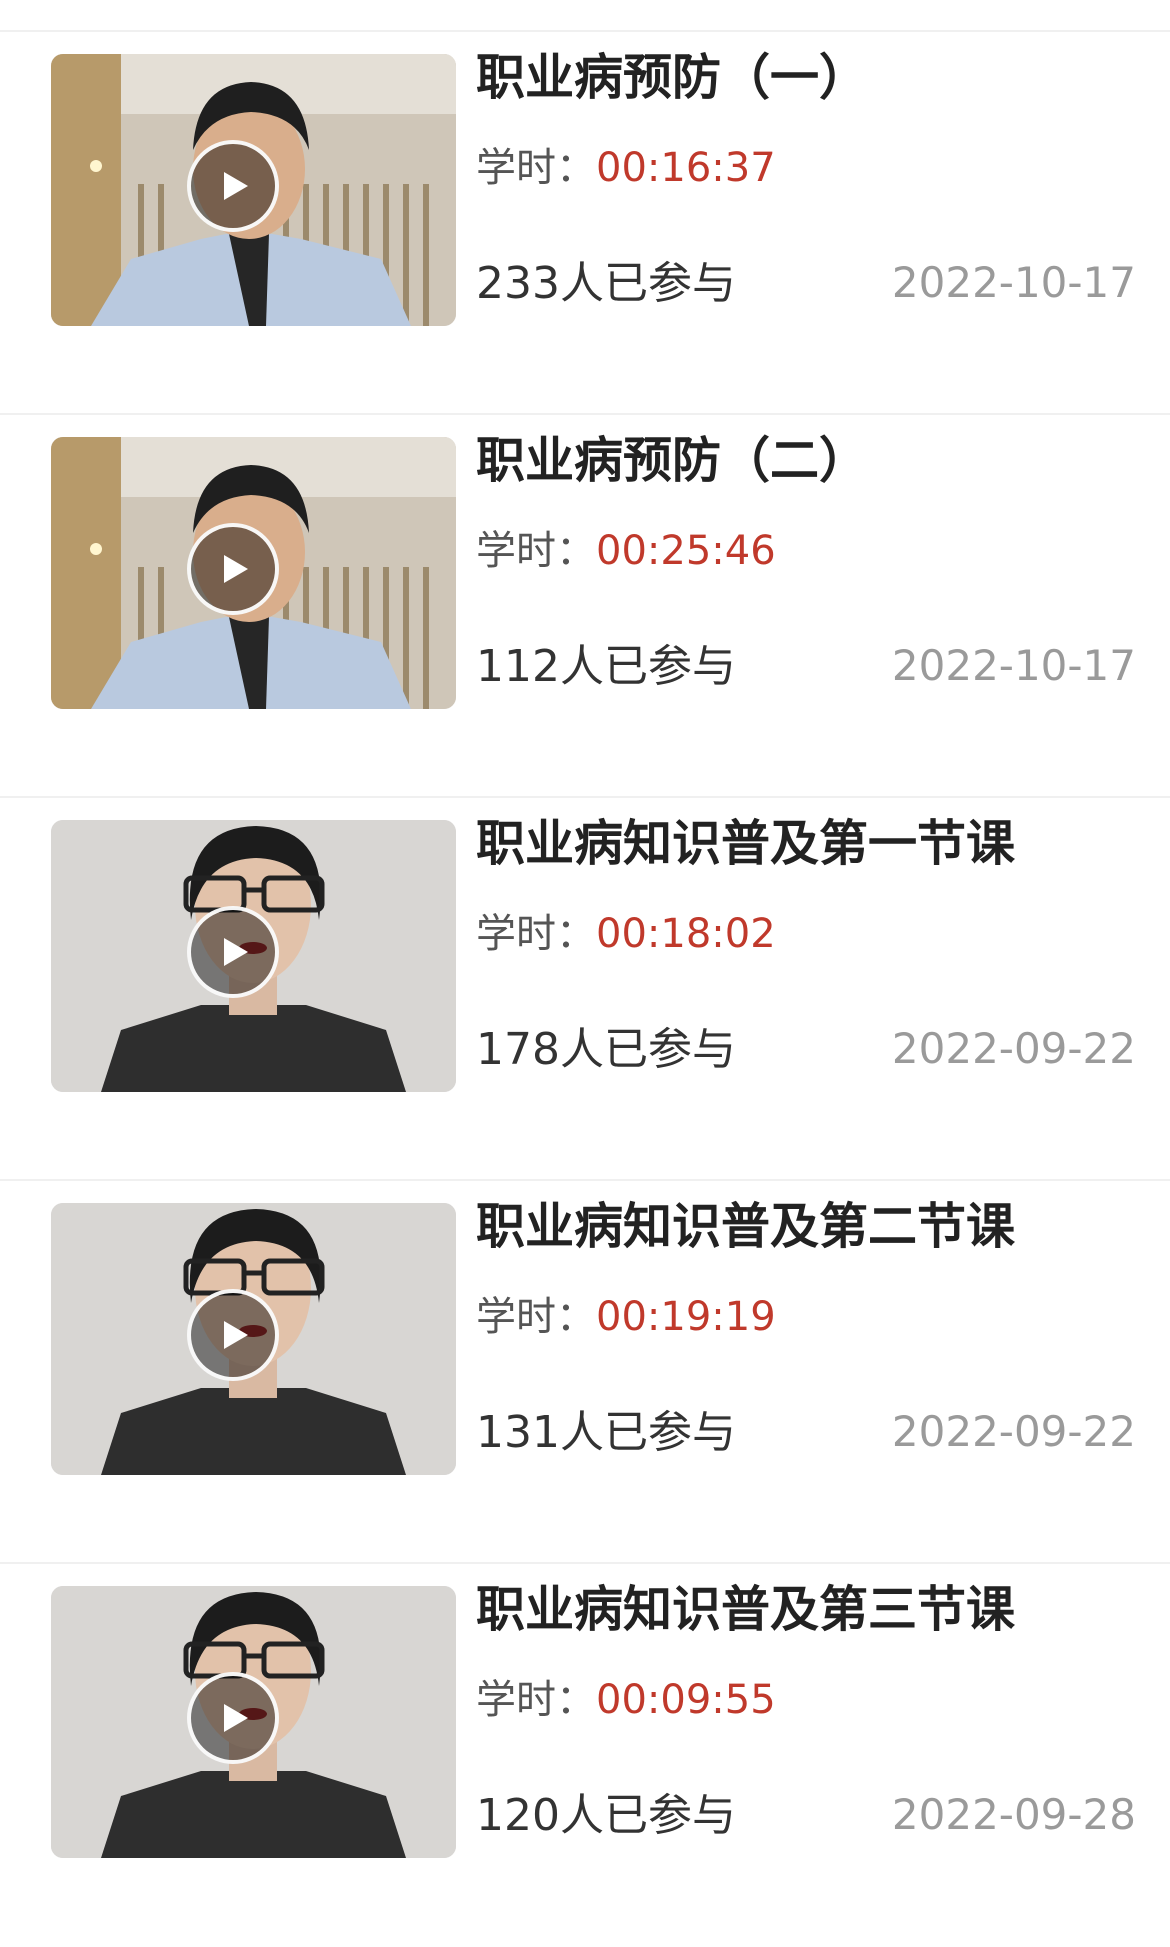 Image resolution: width=1170 pixels, height=1947 pixels. I want to click on hours-value: 00:16:37, so click(686, 168).